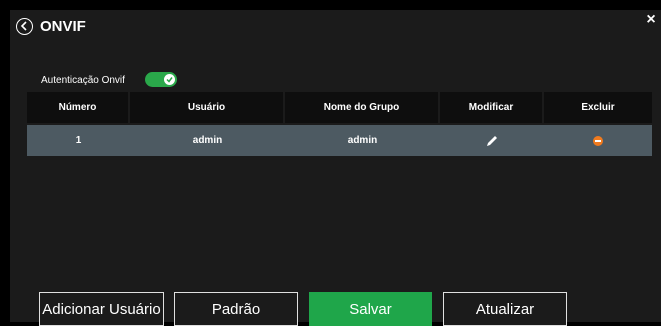 The image size is (661, 326). Describe the element at coordinates (101, 309) in the screenshot. I see `add-user-button: Adicionar Usuário` at that location.